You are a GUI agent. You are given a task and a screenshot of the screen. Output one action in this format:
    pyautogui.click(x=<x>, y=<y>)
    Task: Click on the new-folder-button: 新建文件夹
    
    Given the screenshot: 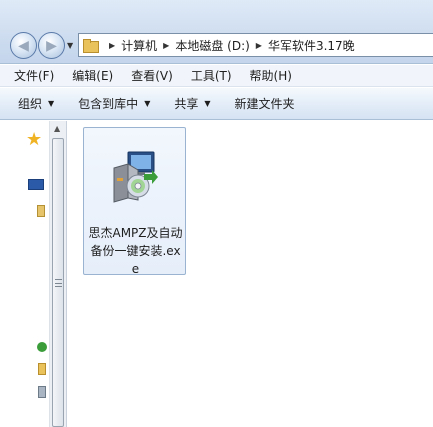 What is the action you would take?
    pyautogui.click(x=265, y=103)
    